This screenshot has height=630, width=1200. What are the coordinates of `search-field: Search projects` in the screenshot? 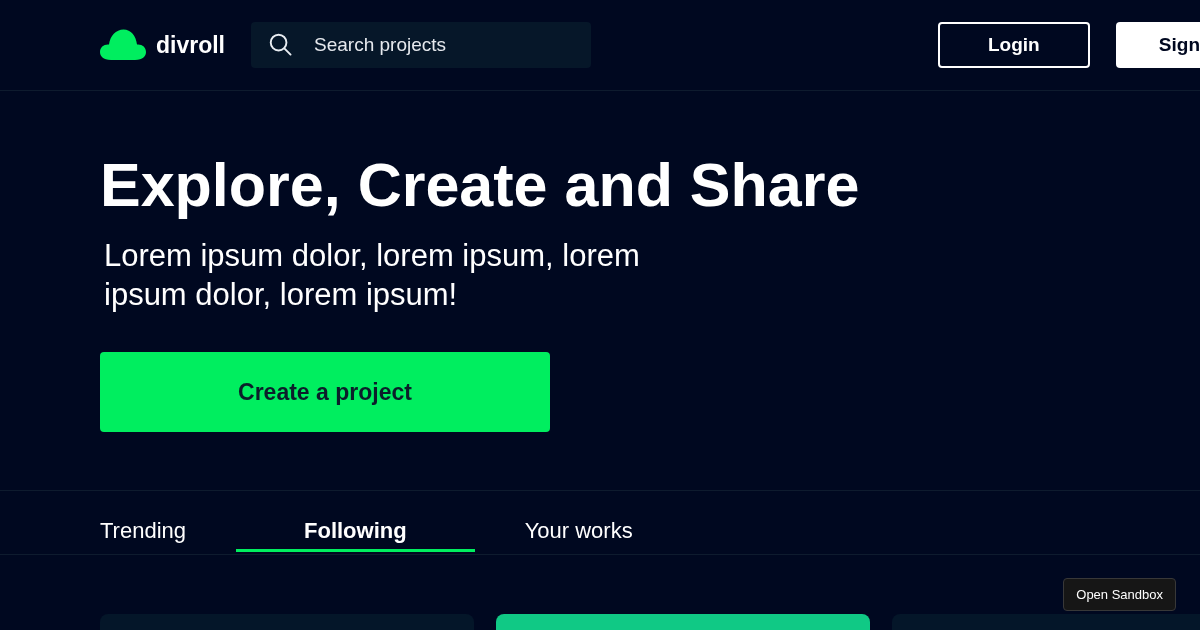 It's located at (421, 45).